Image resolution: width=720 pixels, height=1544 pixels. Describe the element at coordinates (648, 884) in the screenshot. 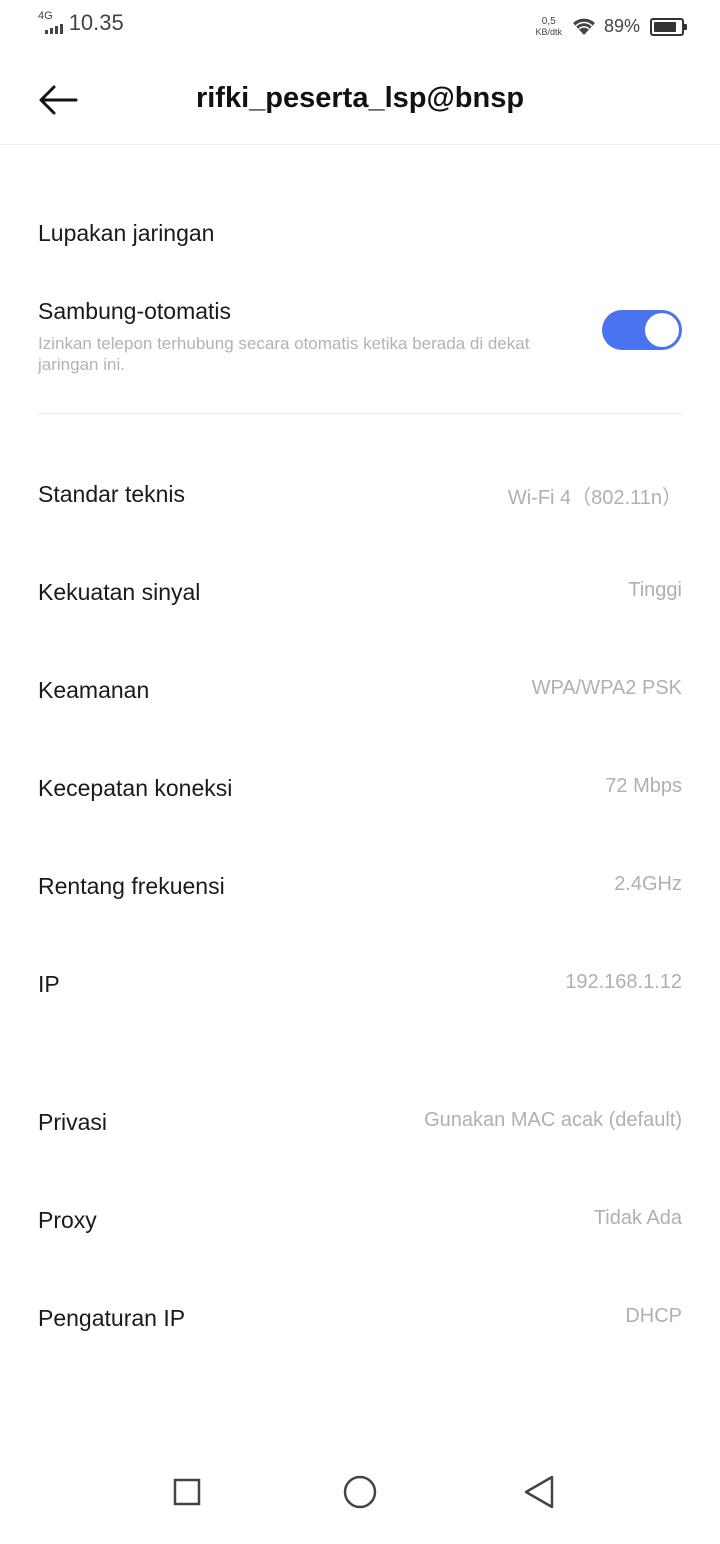

I see `detail-value: 2.4GHz` at that location.